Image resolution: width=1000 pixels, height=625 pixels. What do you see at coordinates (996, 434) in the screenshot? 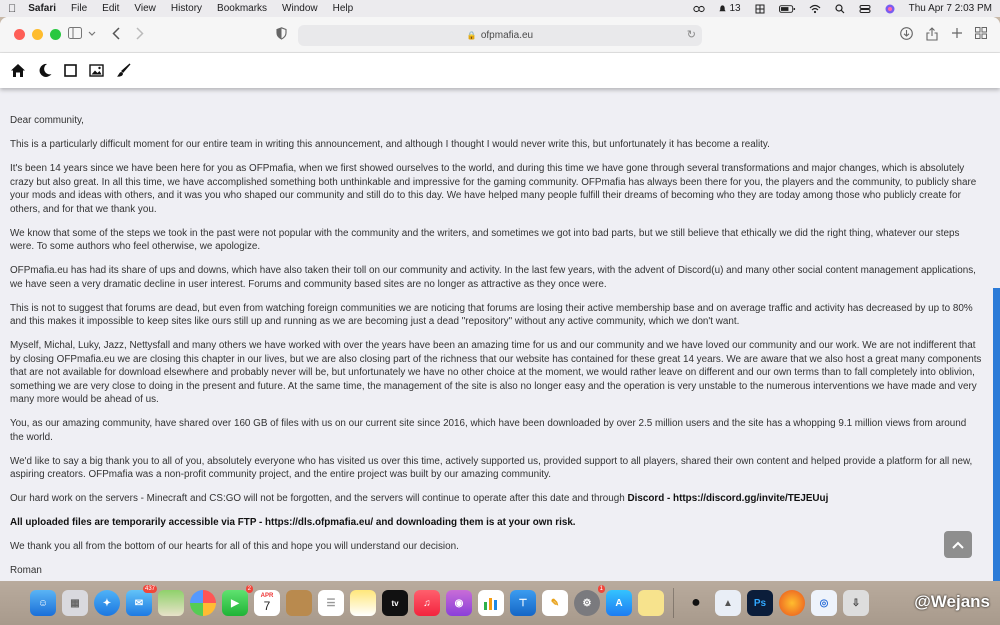
I see `page-scrollbar` at bounding box center [996, 434].